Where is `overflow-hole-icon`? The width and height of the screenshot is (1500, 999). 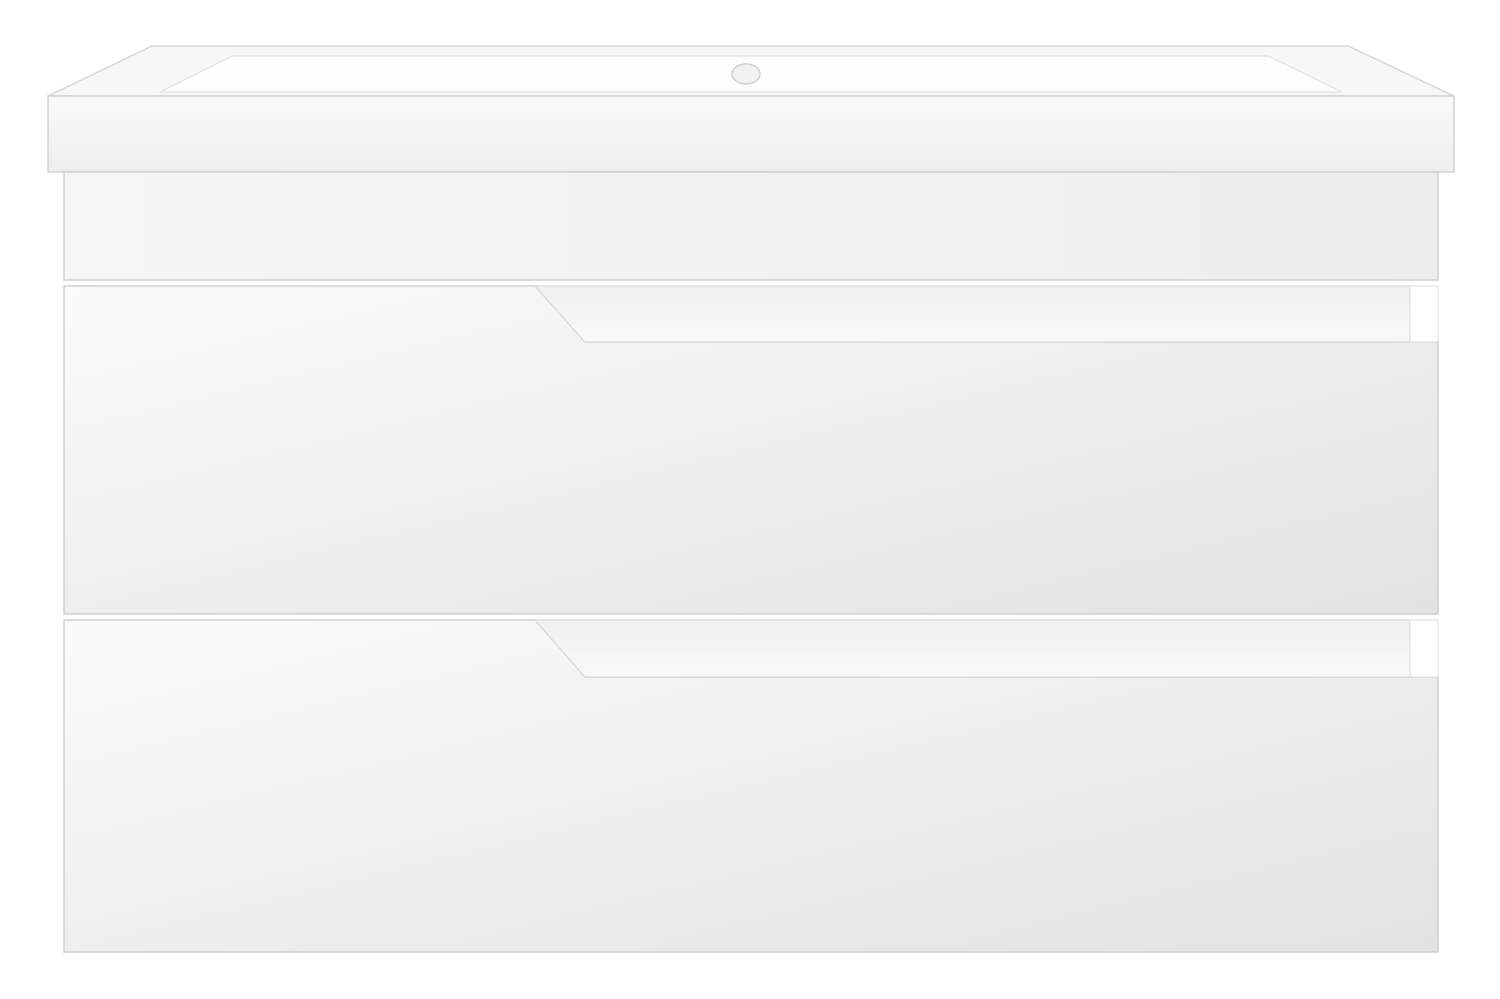
overflow-hole-icon is located at coordinates (746, 74).